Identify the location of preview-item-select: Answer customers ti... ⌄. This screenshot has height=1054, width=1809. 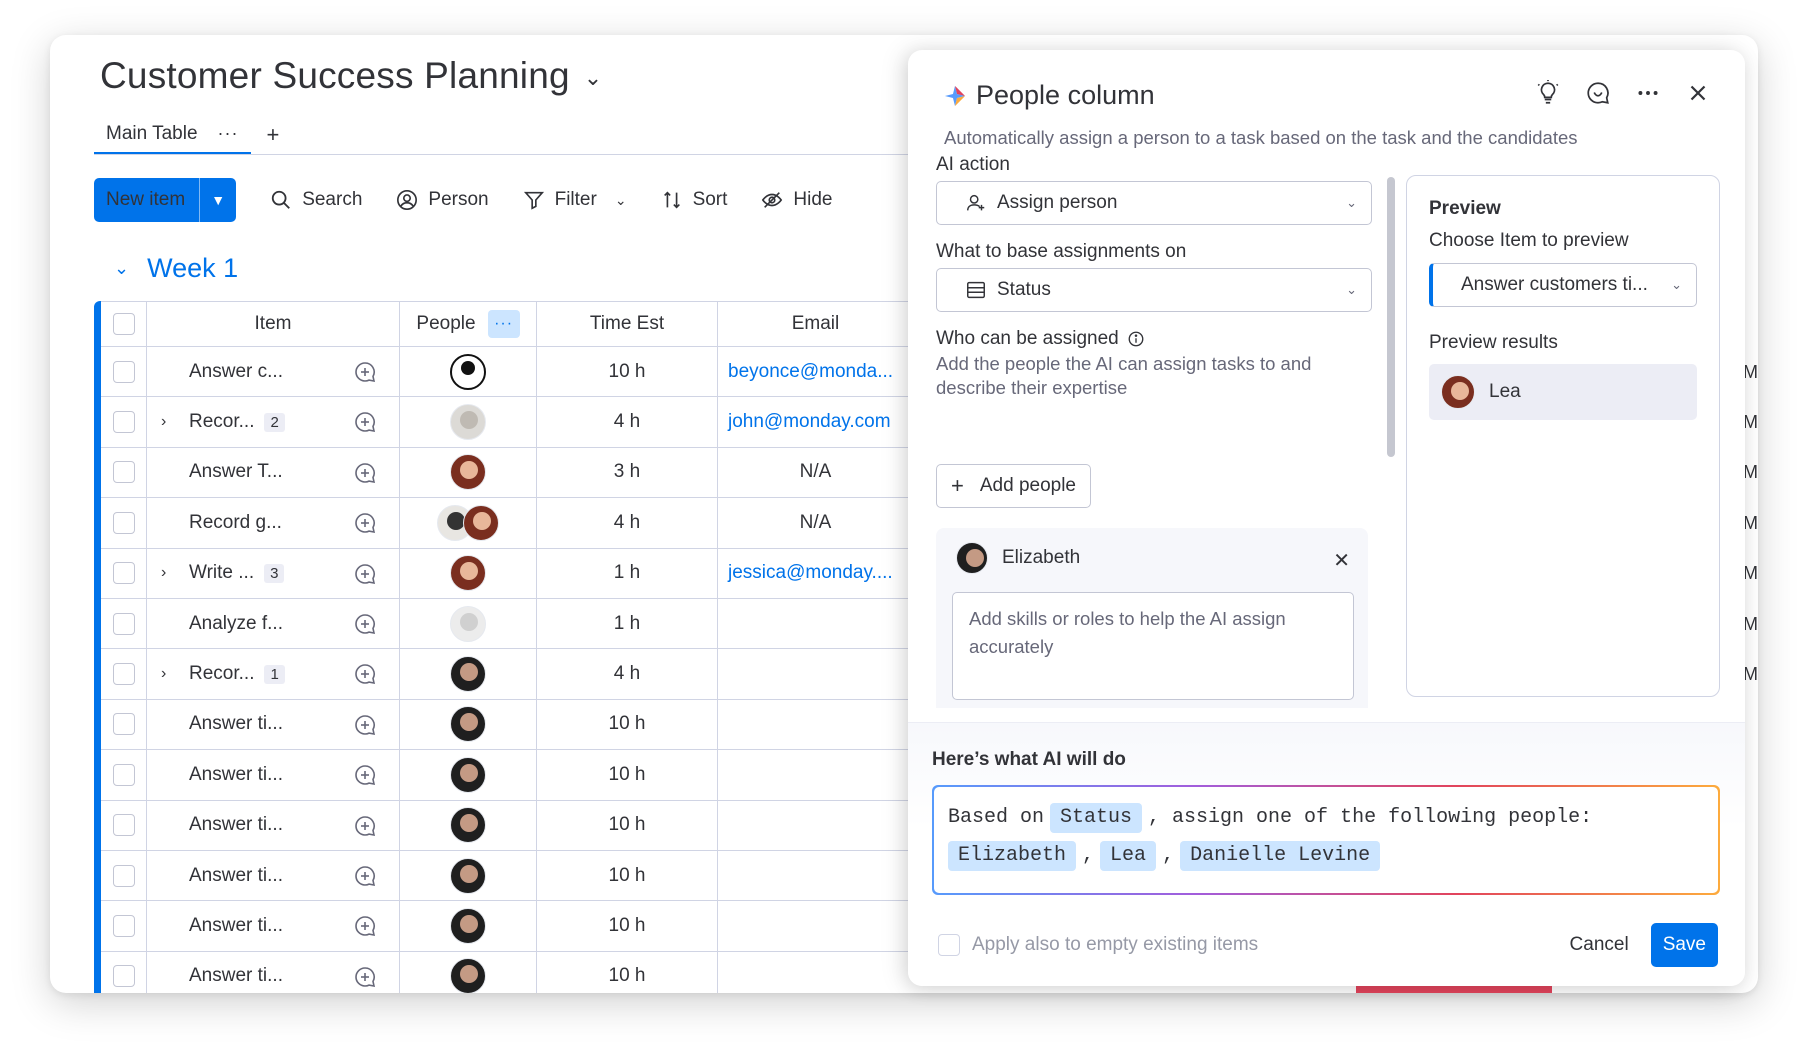
(1563, 285).